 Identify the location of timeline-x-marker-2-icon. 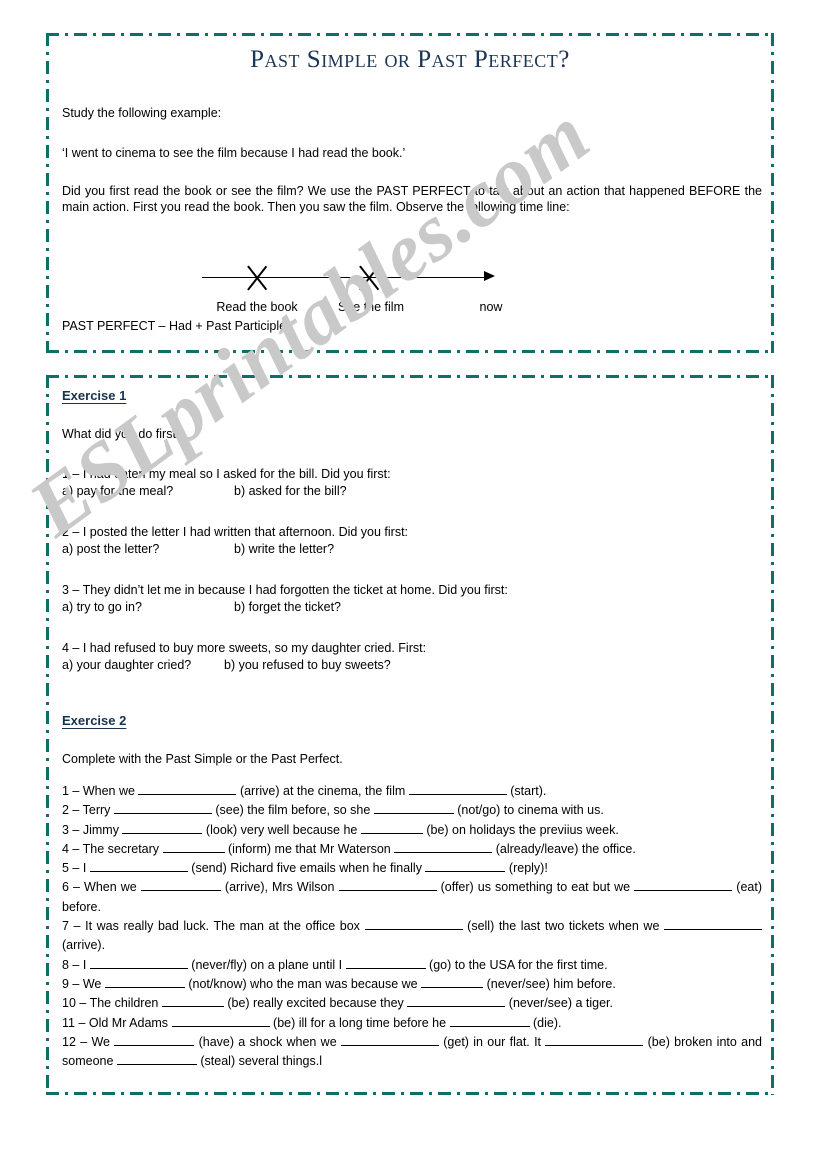
(369, 278).